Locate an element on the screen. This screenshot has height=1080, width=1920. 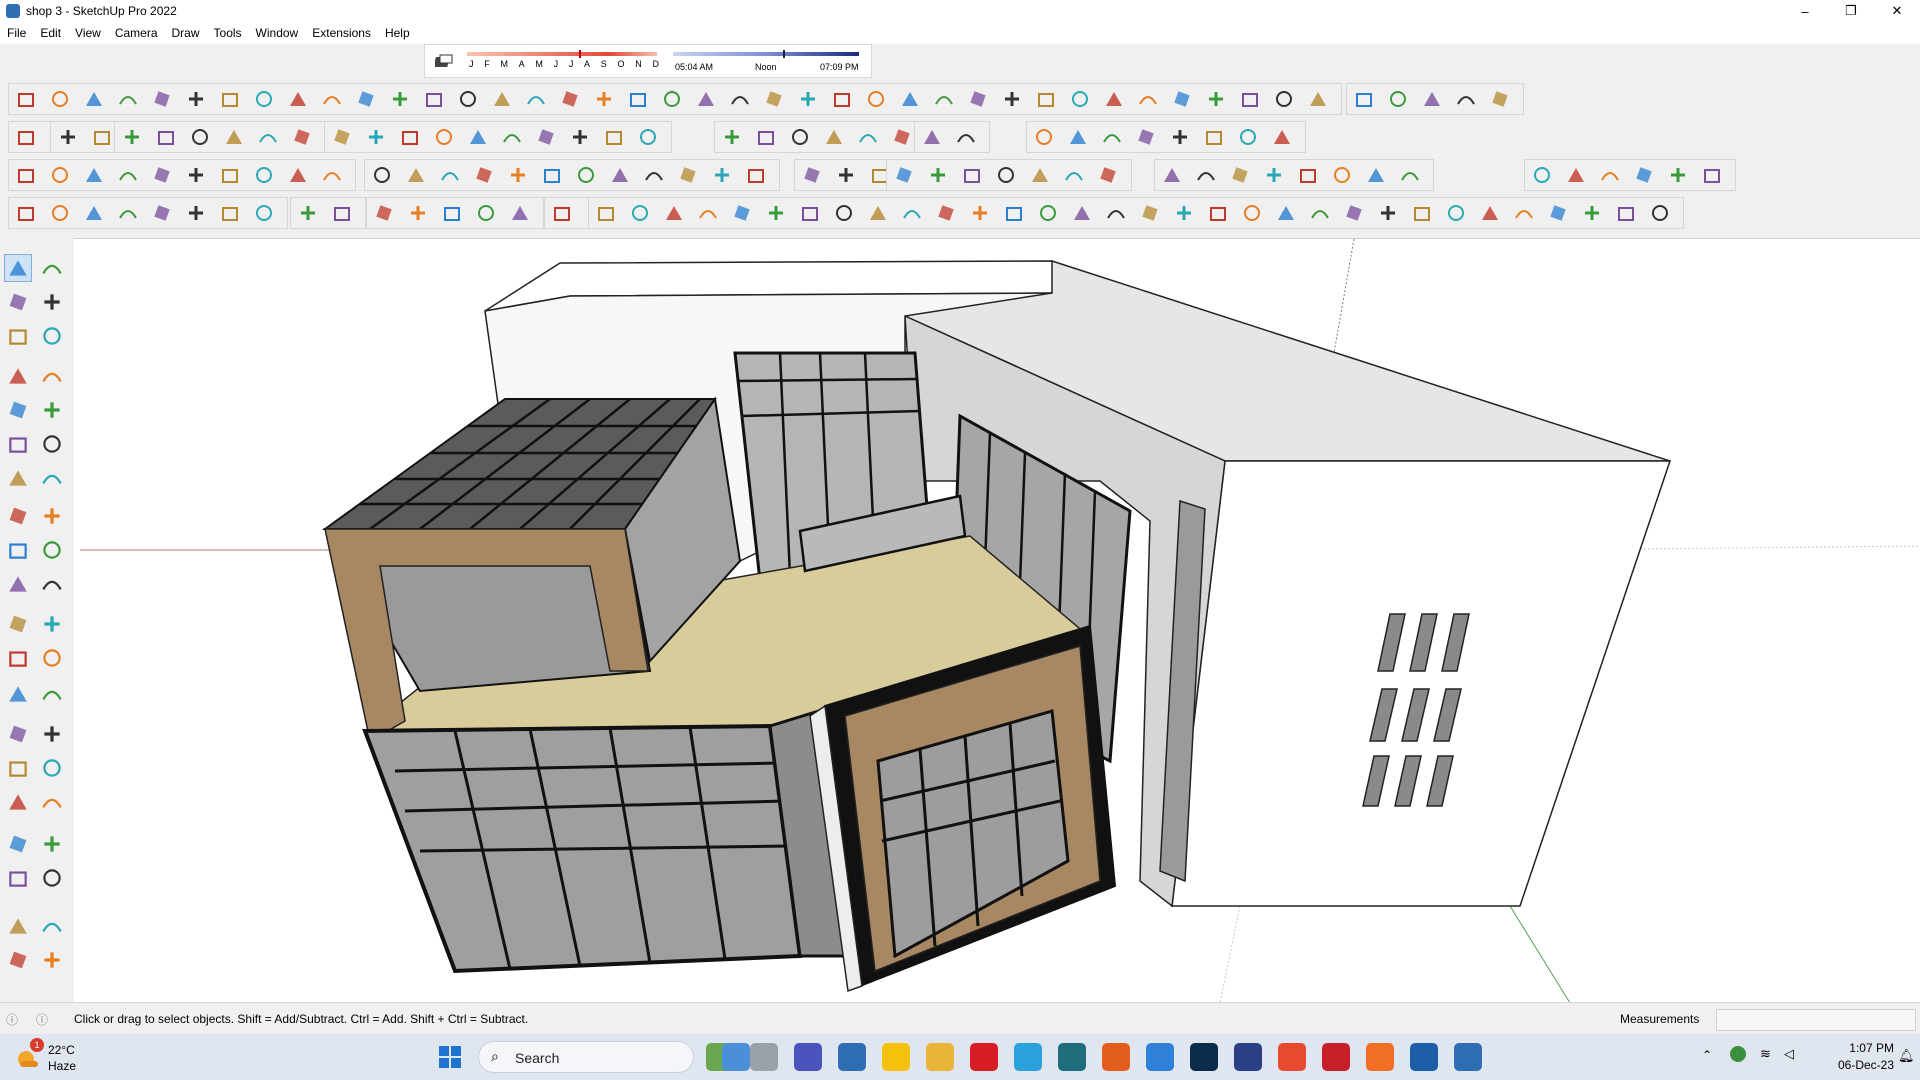
menu-help: Help is located at coordinates (397, 33).